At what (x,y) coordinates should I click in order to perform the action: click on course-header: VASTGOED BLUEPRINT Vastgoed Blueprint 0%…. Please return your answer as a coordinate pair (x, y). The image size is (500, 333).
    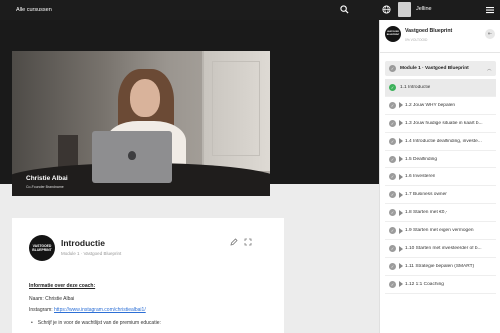
    Looking at the image, I should click on (440, 35).